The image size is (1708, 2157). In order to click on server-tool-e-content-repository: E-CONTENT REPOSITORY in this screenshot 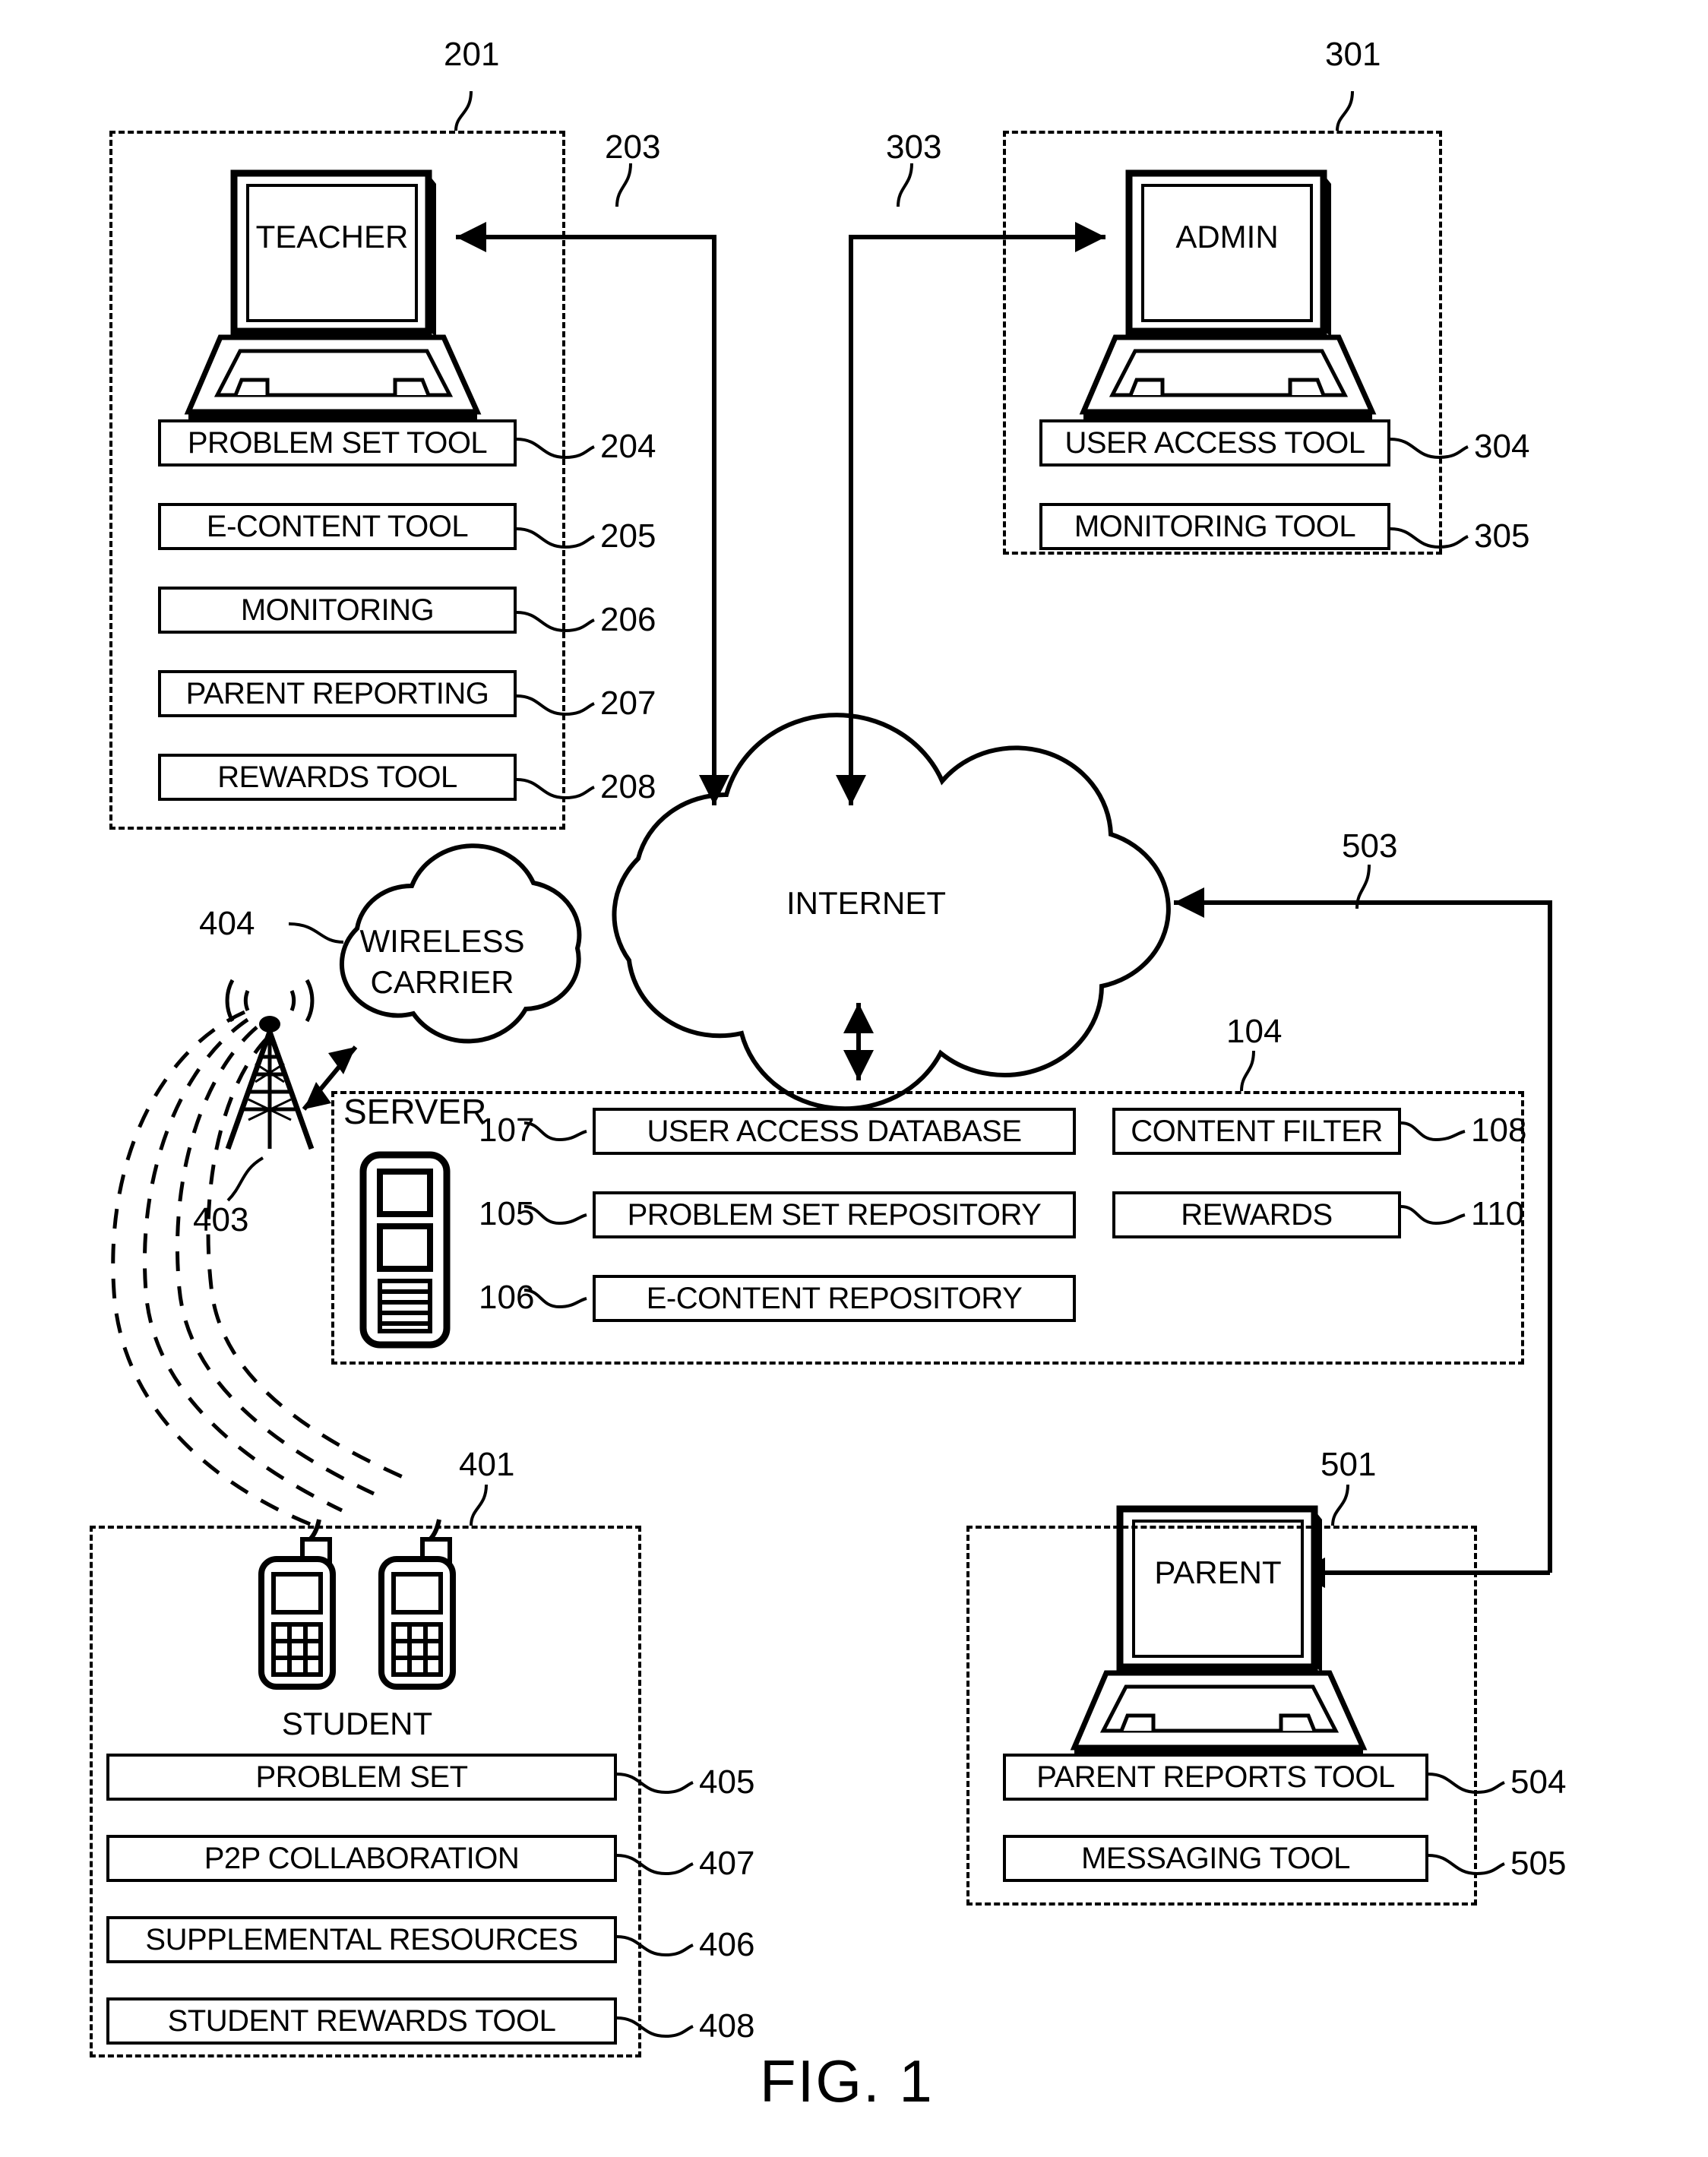, I will do `click(835, 1299)`.